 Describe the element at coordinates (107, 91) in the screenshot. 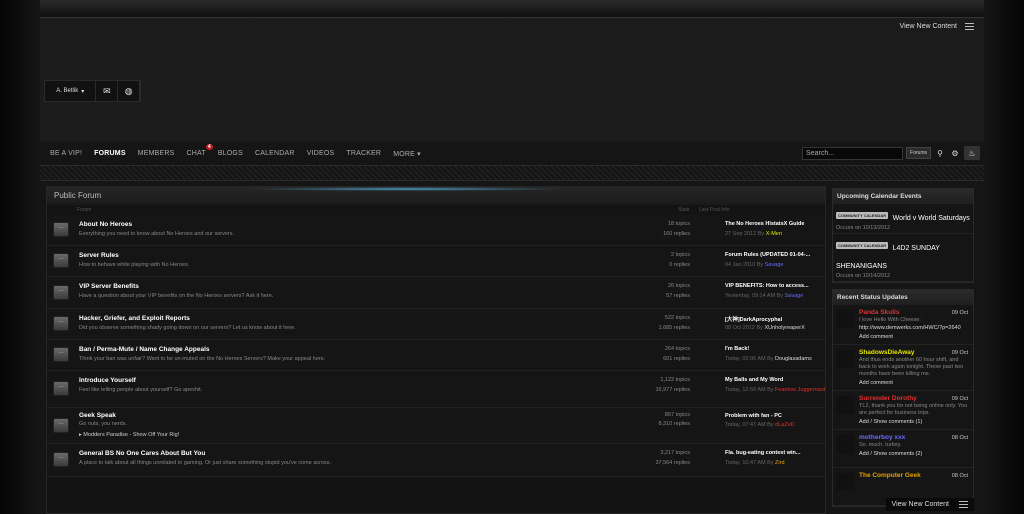

I see `mail-icon: ✉` at that location.